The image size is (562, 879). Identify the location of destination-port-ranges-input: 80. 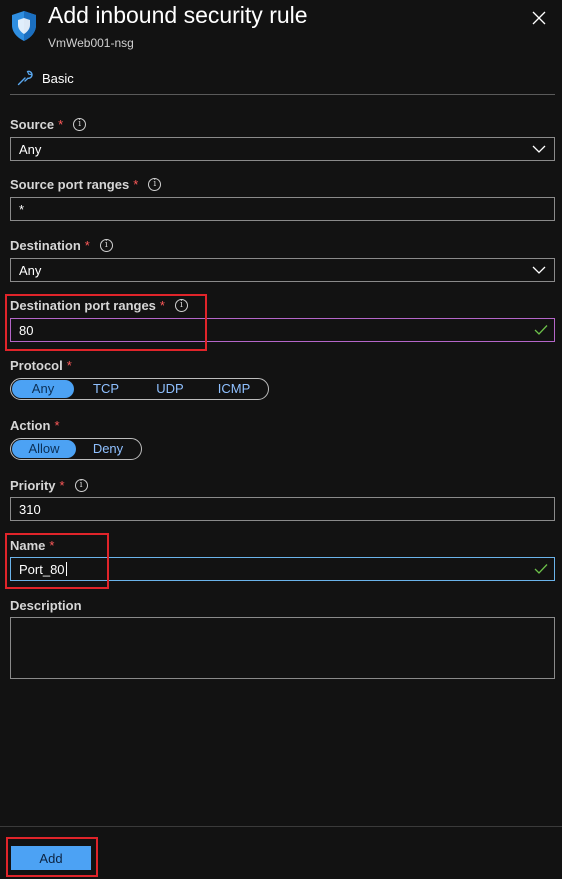
(282, 330).